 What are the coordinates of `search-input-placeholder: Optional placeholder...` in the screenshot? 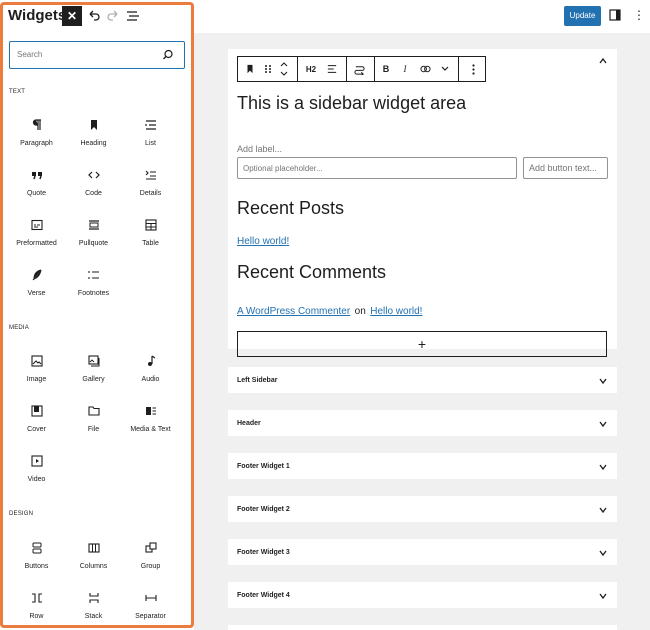 It's located at (377, 168).